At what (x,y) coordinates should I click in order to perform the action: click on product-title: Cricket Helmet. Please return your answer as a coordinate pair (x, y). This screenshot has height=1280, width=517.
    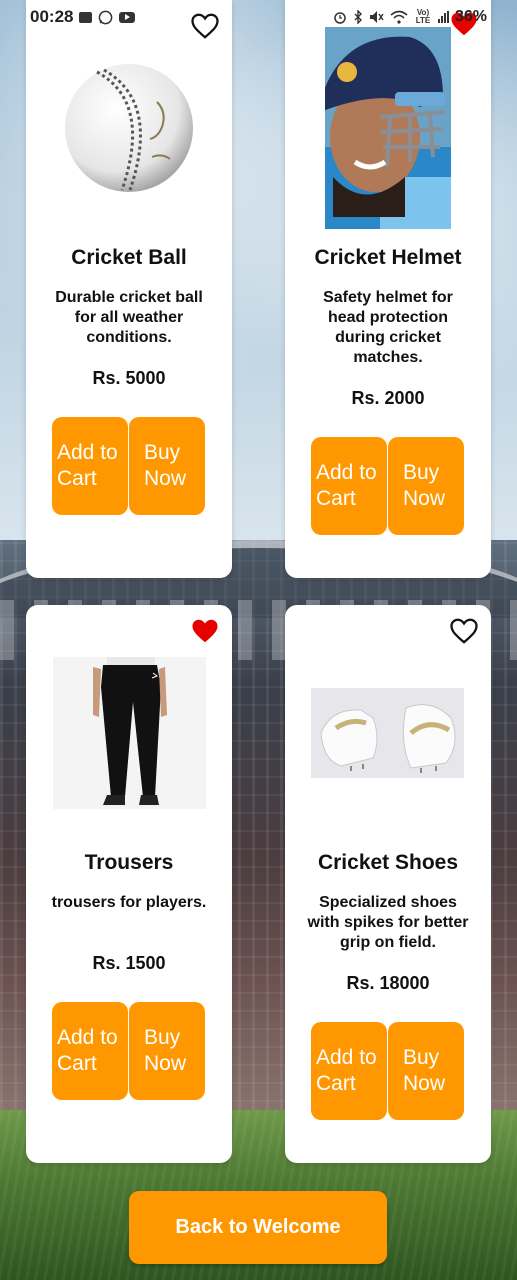
    Looking at the image, I should click on (388, 257).